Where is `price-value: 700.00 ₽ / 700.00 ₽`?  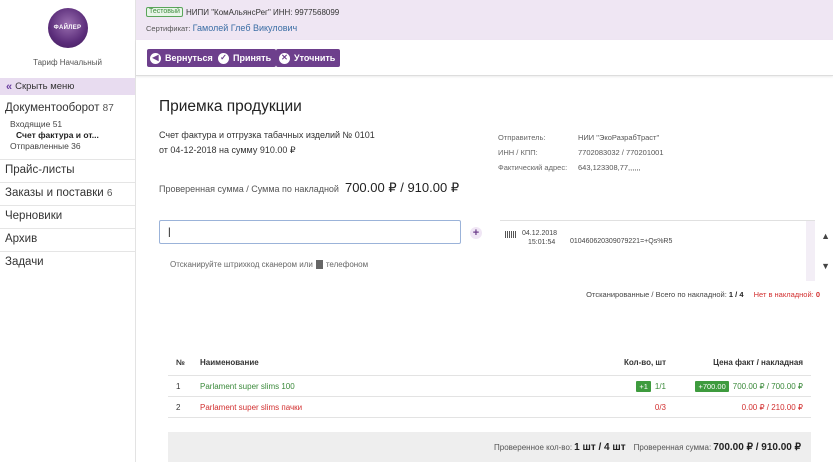
price-value: 700.00 ₽ / 700.00 ₽ is located at coordinates (767, 386).